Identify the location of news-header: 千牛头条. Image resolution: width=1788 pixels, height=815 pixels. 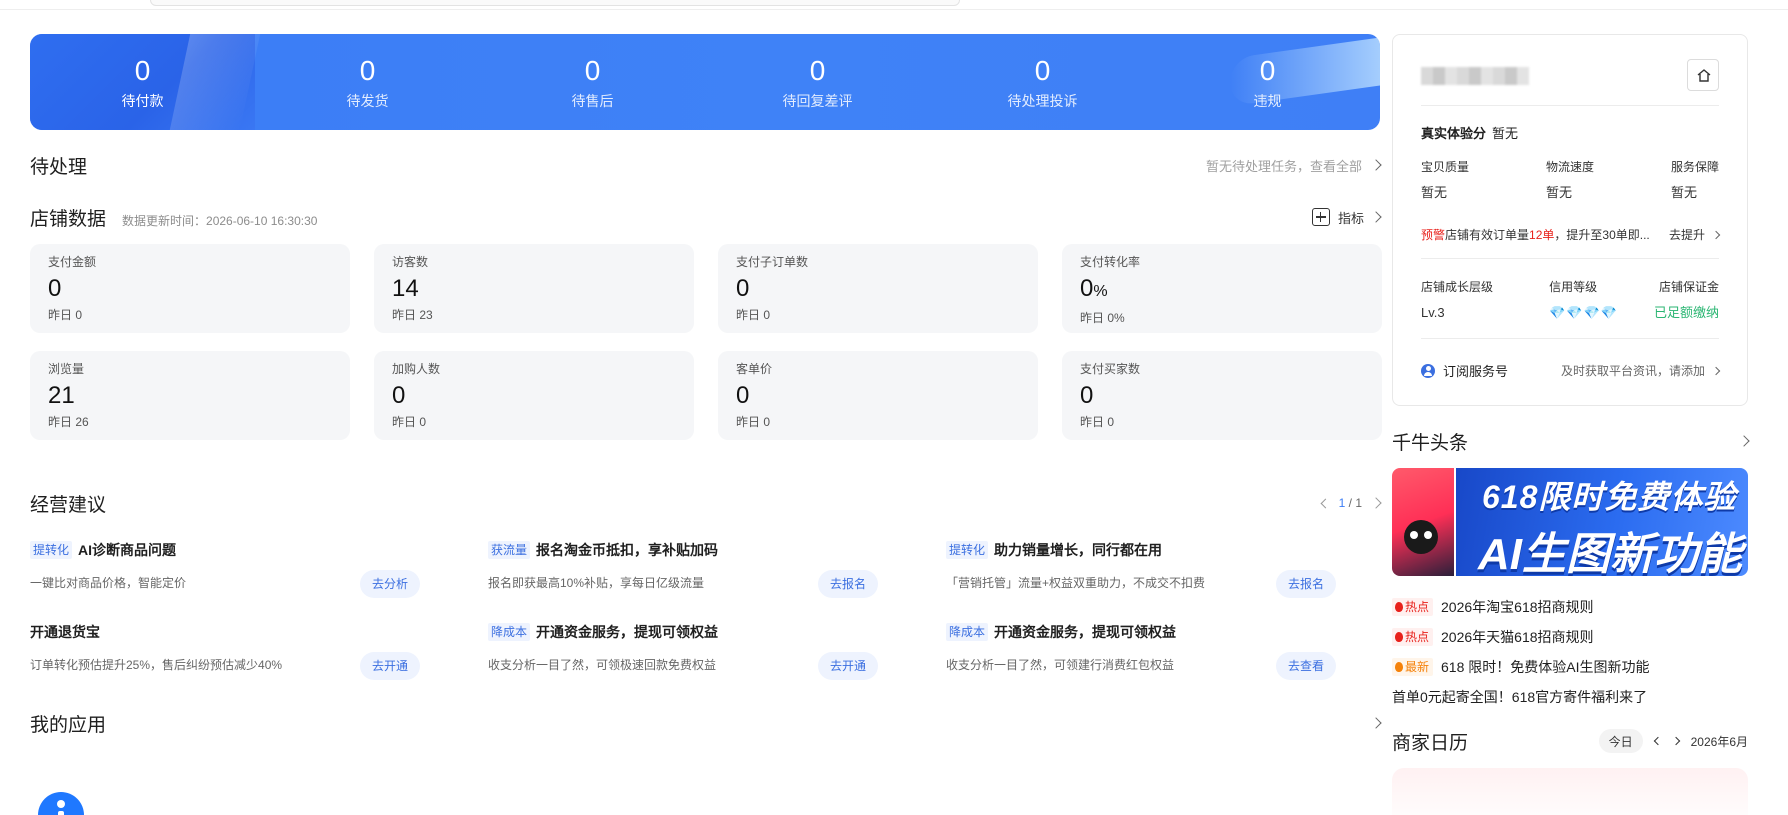
(1571, 441).